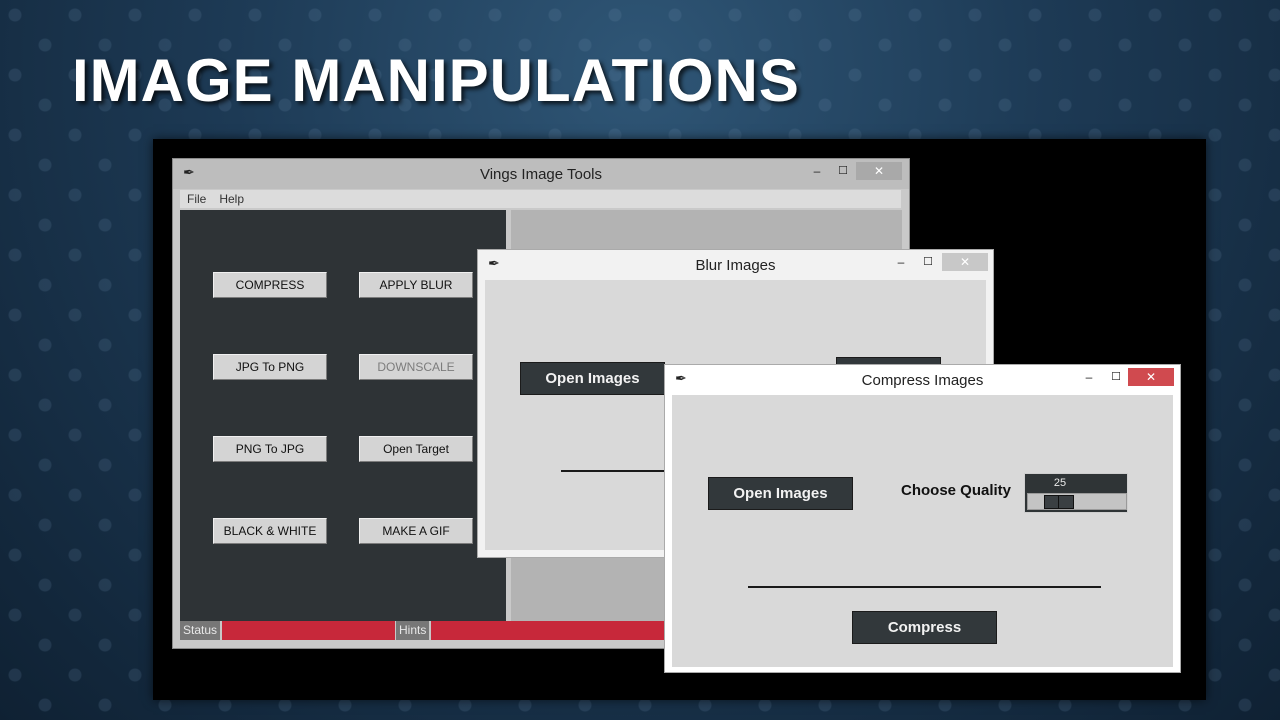  I want to click on compress-progress-bar, so click(924, 587).